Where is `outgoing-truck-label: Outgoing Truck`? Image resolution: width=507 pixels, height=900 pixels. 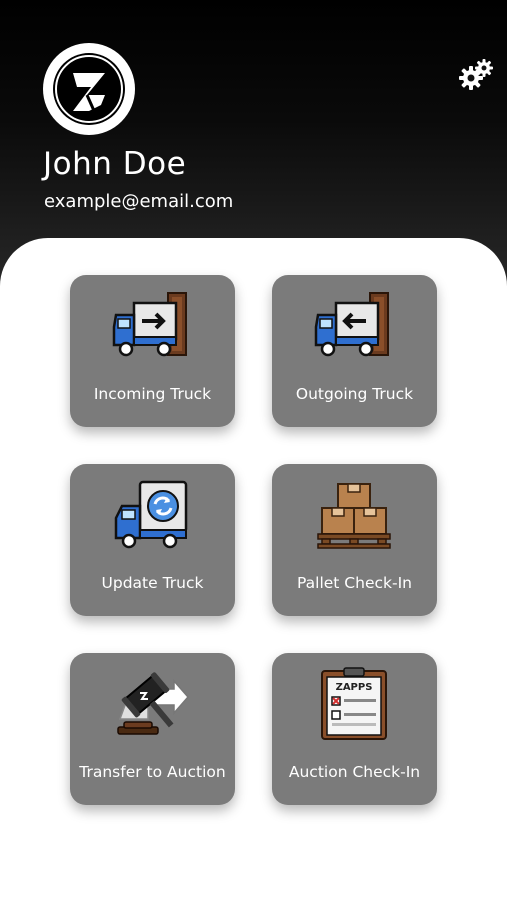 outgoing-truck-label: Outgoing Truck is located at coordinates (354, 394).